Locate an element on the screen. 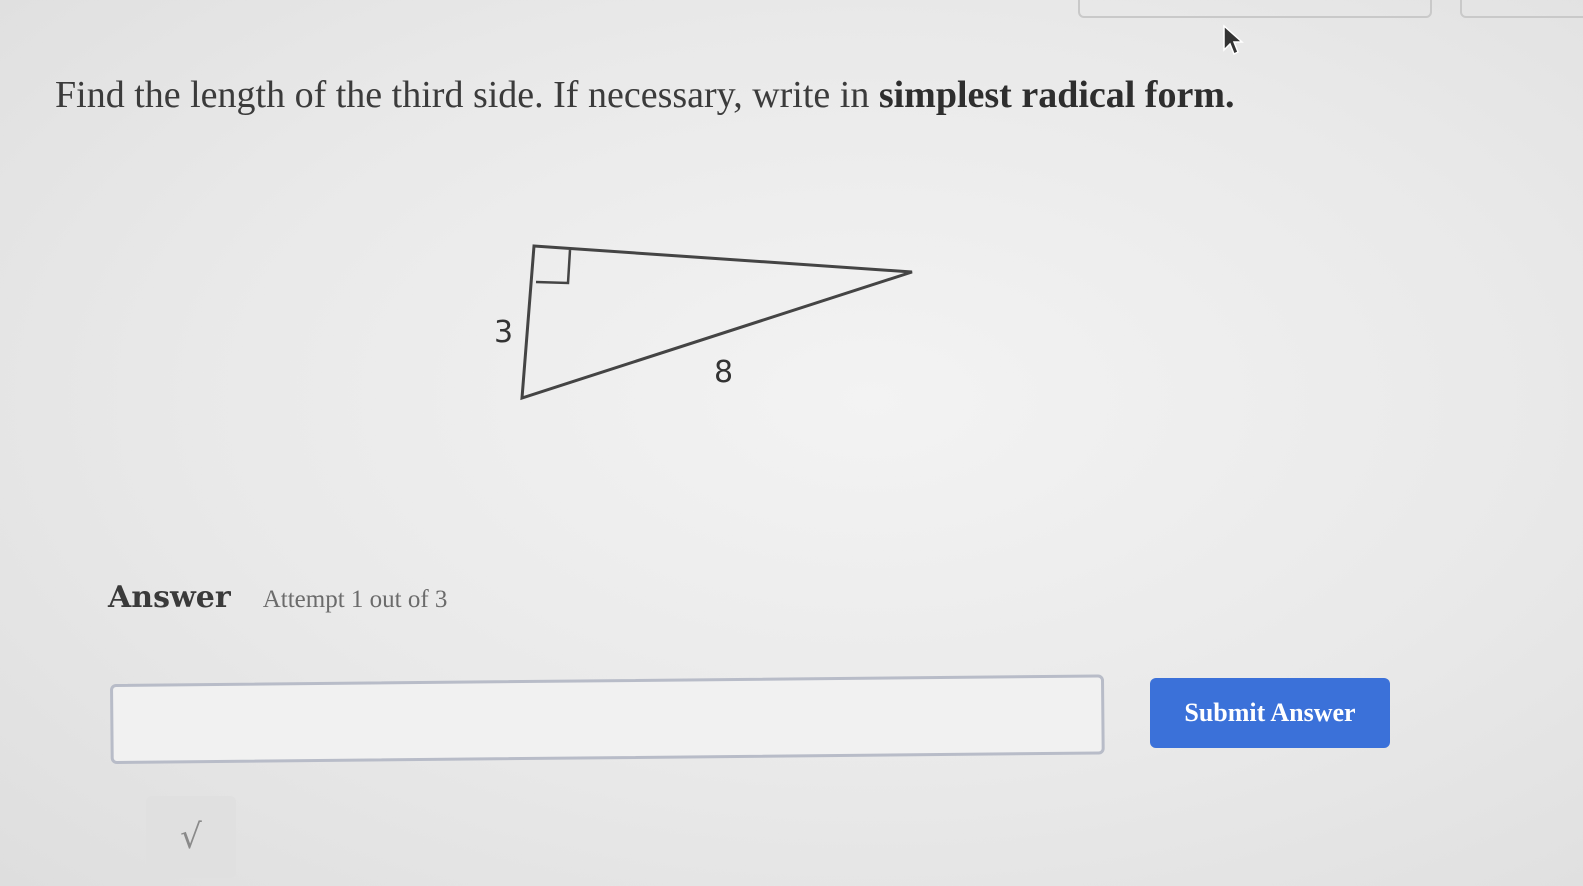 Image resolution: width=1583 pixels, height=886 pixels. submit-answer-button: Submit Answer is located at coordinates (1270, 713).